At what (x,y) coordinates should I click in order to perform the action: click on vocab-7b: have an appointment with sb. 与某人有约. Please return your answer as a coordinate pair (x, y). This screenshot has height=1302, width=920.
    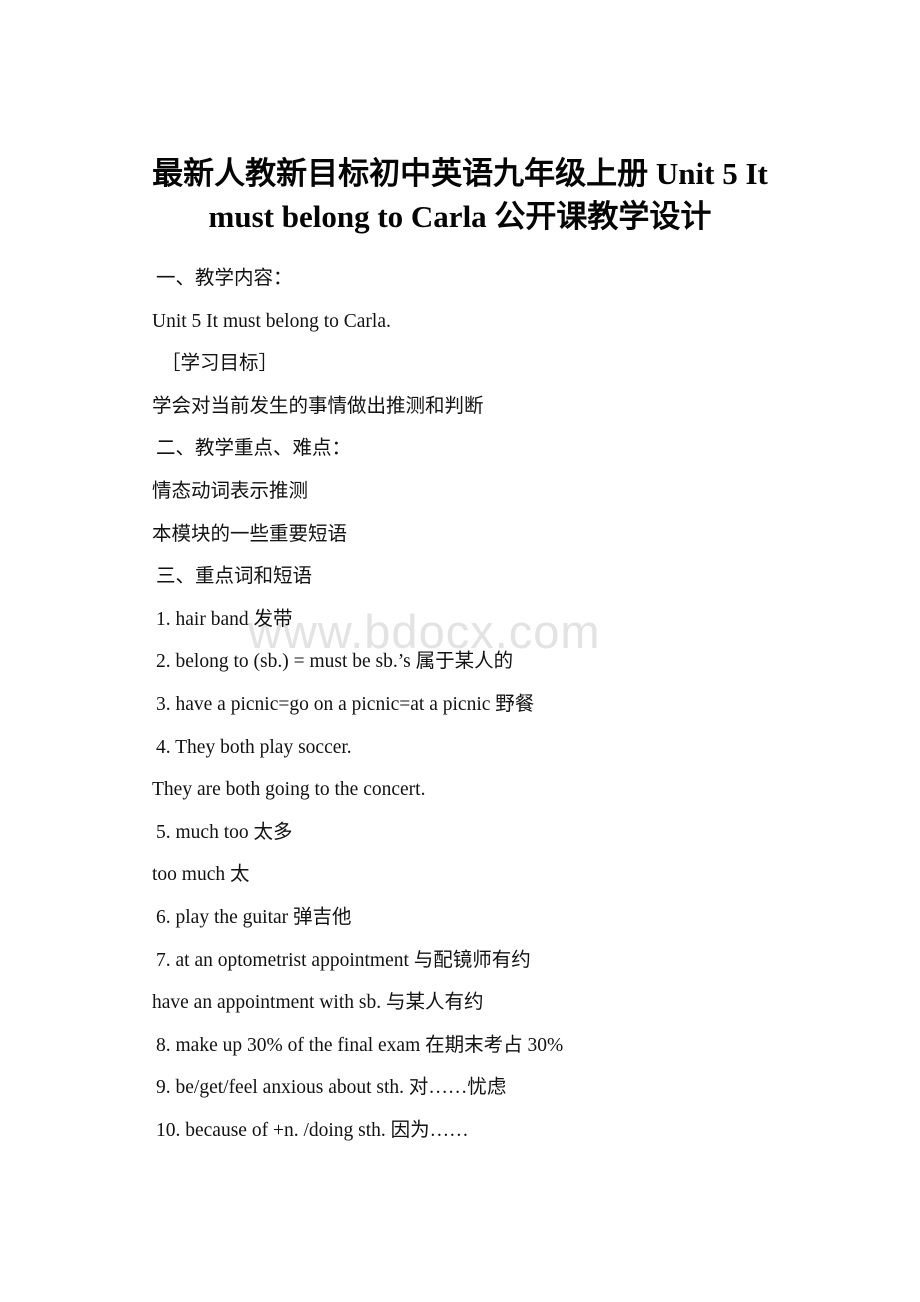
    Looking at the image, I should click on (318, 1003).